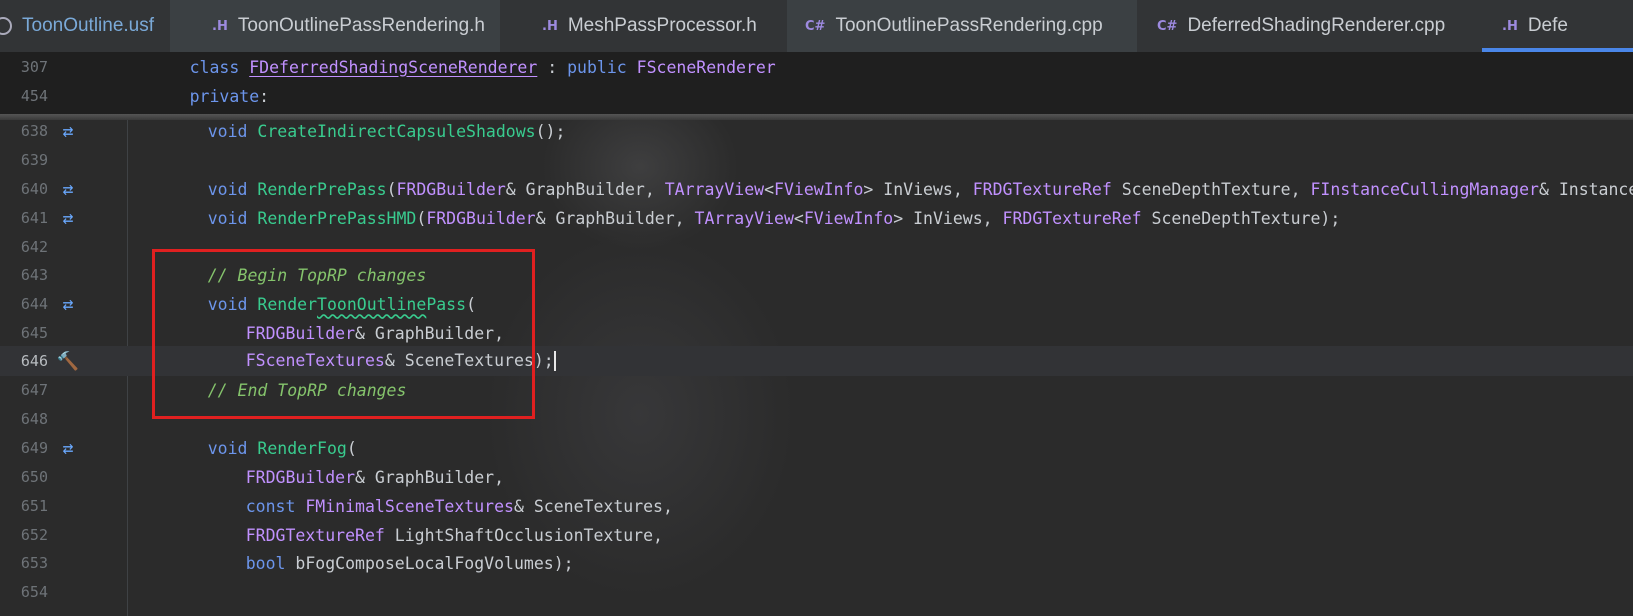 The width and height of the screenshot is (1633, 616). What do you see at coordinates (34, 160) in the screenshot?
I see `line-number: 639` at bounding box center [34, 160].